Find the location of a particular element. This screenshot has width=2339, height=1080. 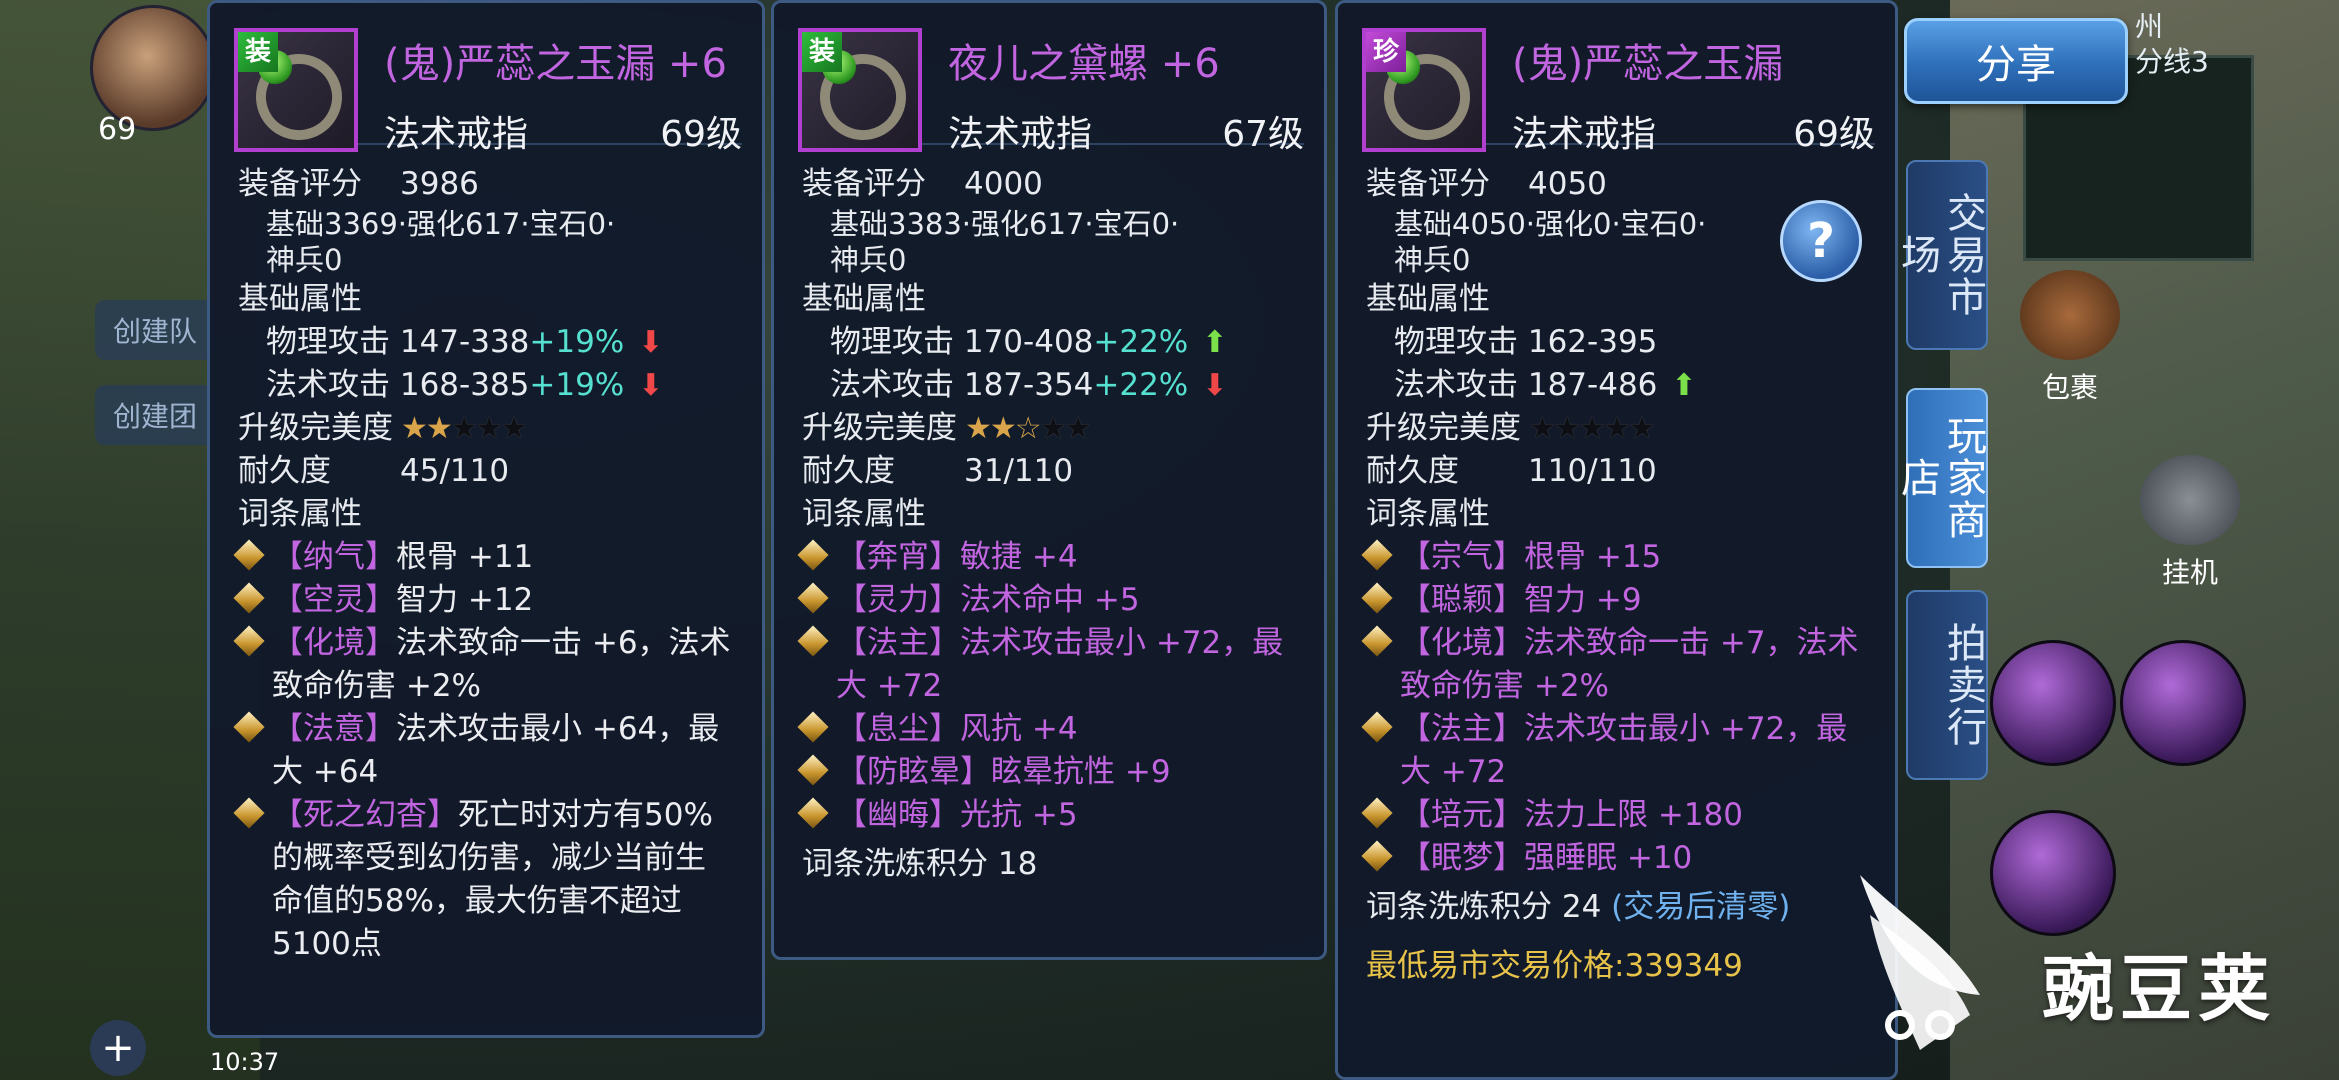

affix-item: 【防眩晕】眩晕抗性 +9 is located at coordinates (1048, 772).